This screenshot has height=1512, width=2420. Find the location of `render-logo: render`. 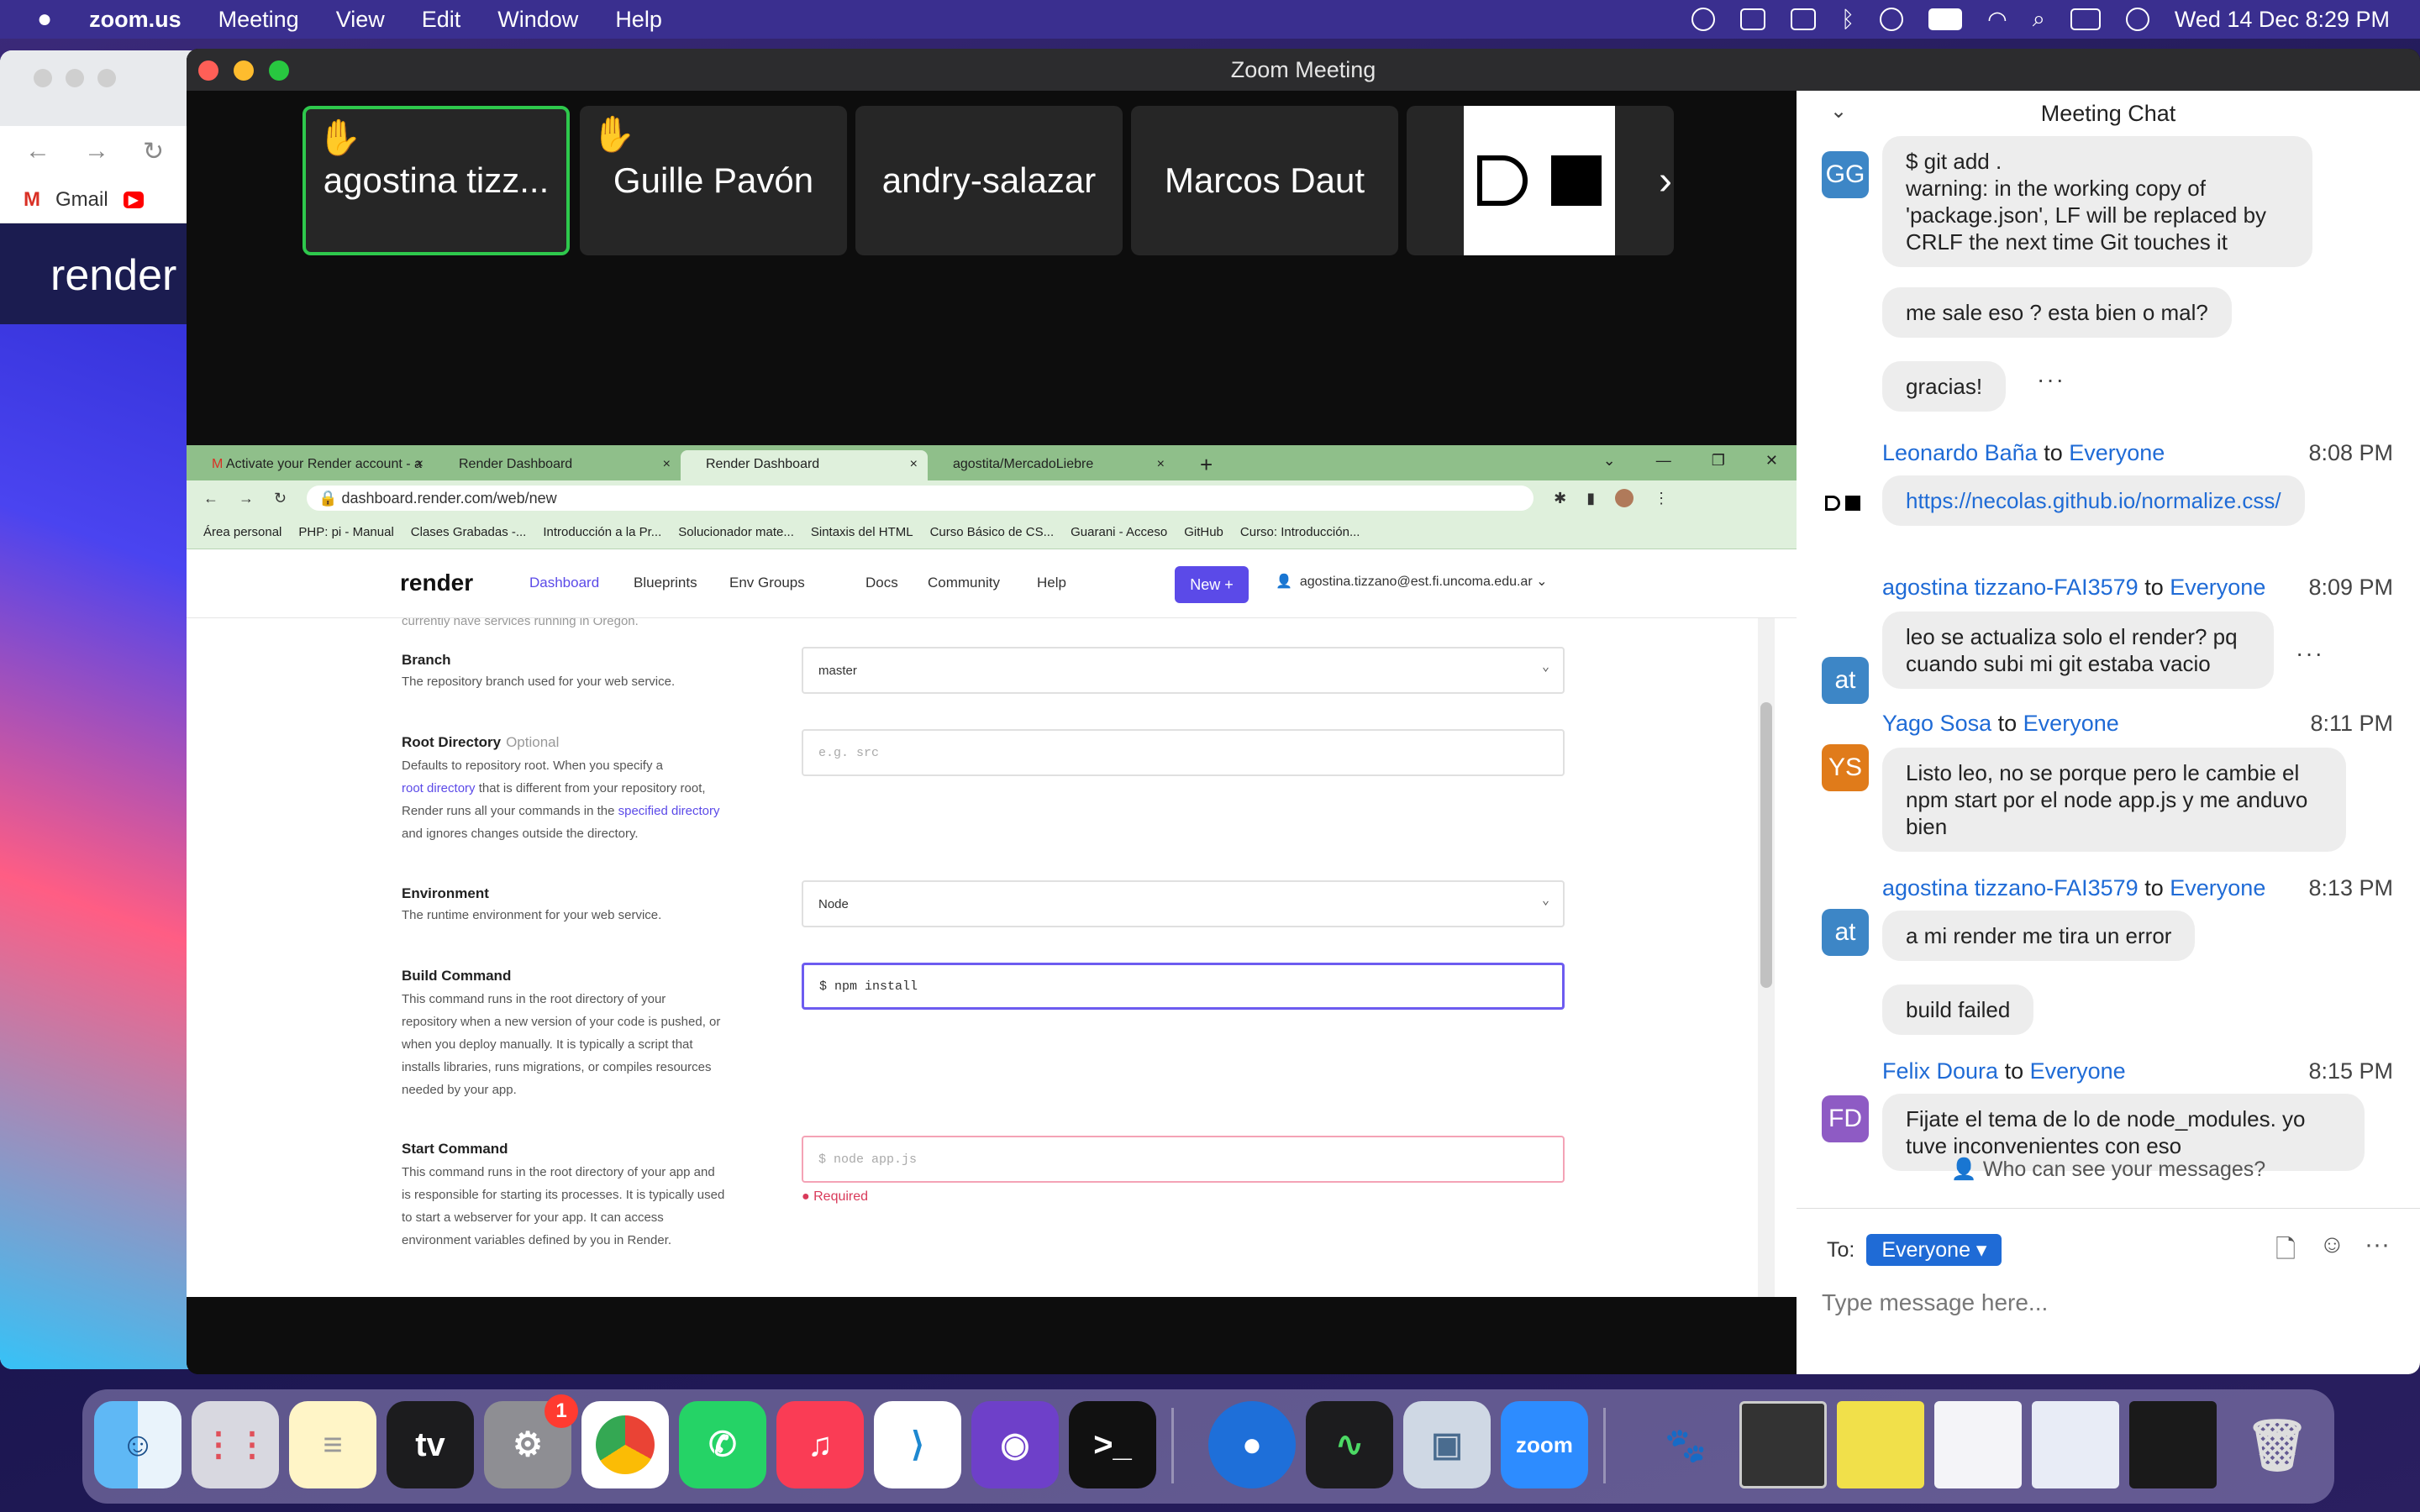

render-logo: render is located at coordinates (436, 583).